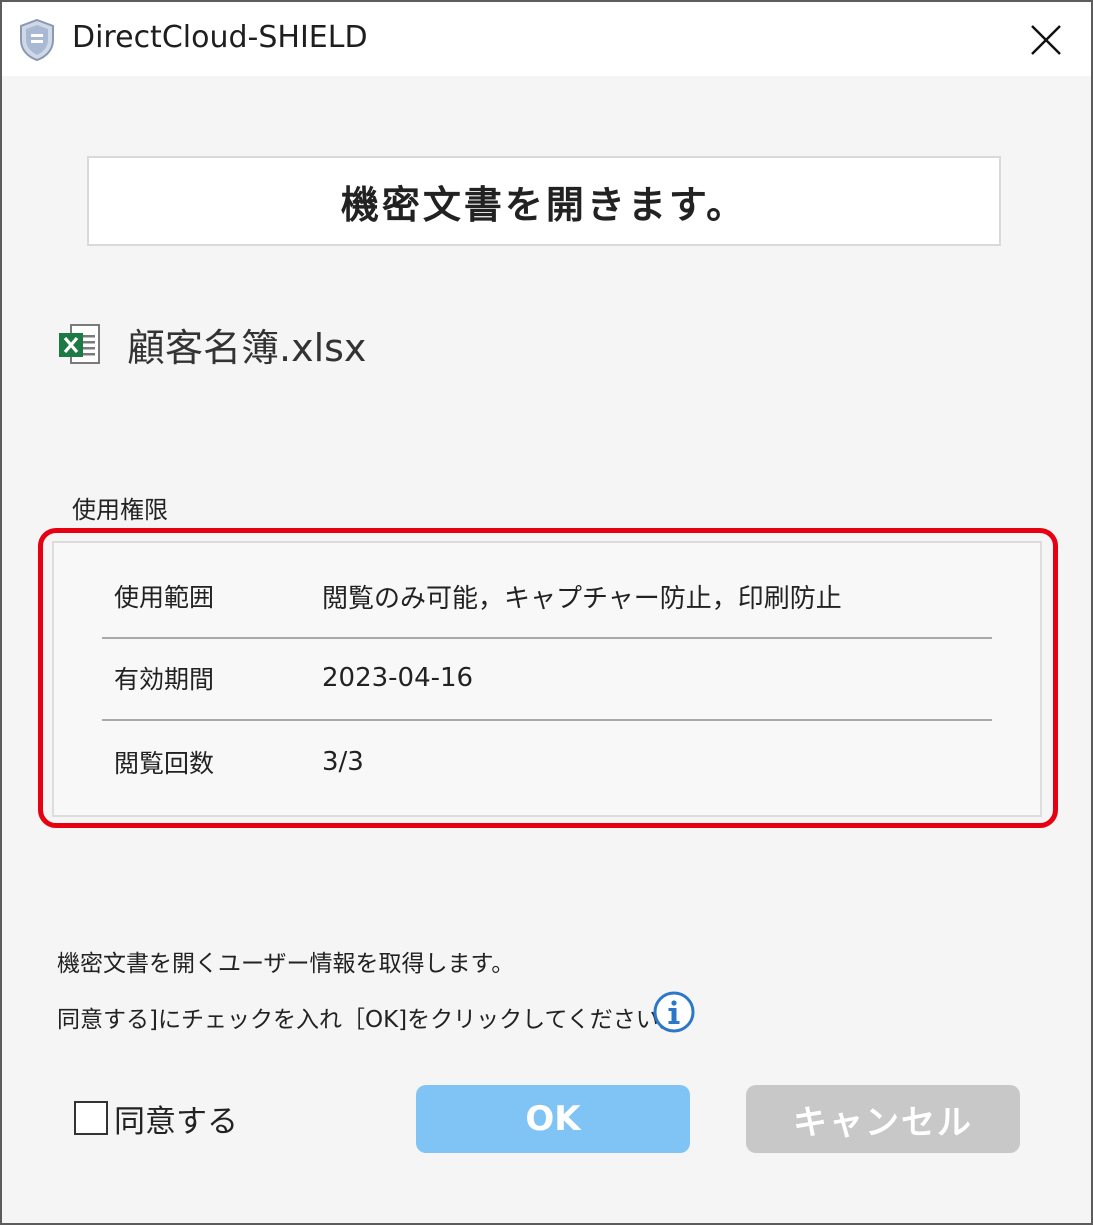 The image size is (1093, 1225). What do you see at coordinates (553, 1119) in the screenshot?
I see `ok-button: OK` at bounding box center [553, 1119].